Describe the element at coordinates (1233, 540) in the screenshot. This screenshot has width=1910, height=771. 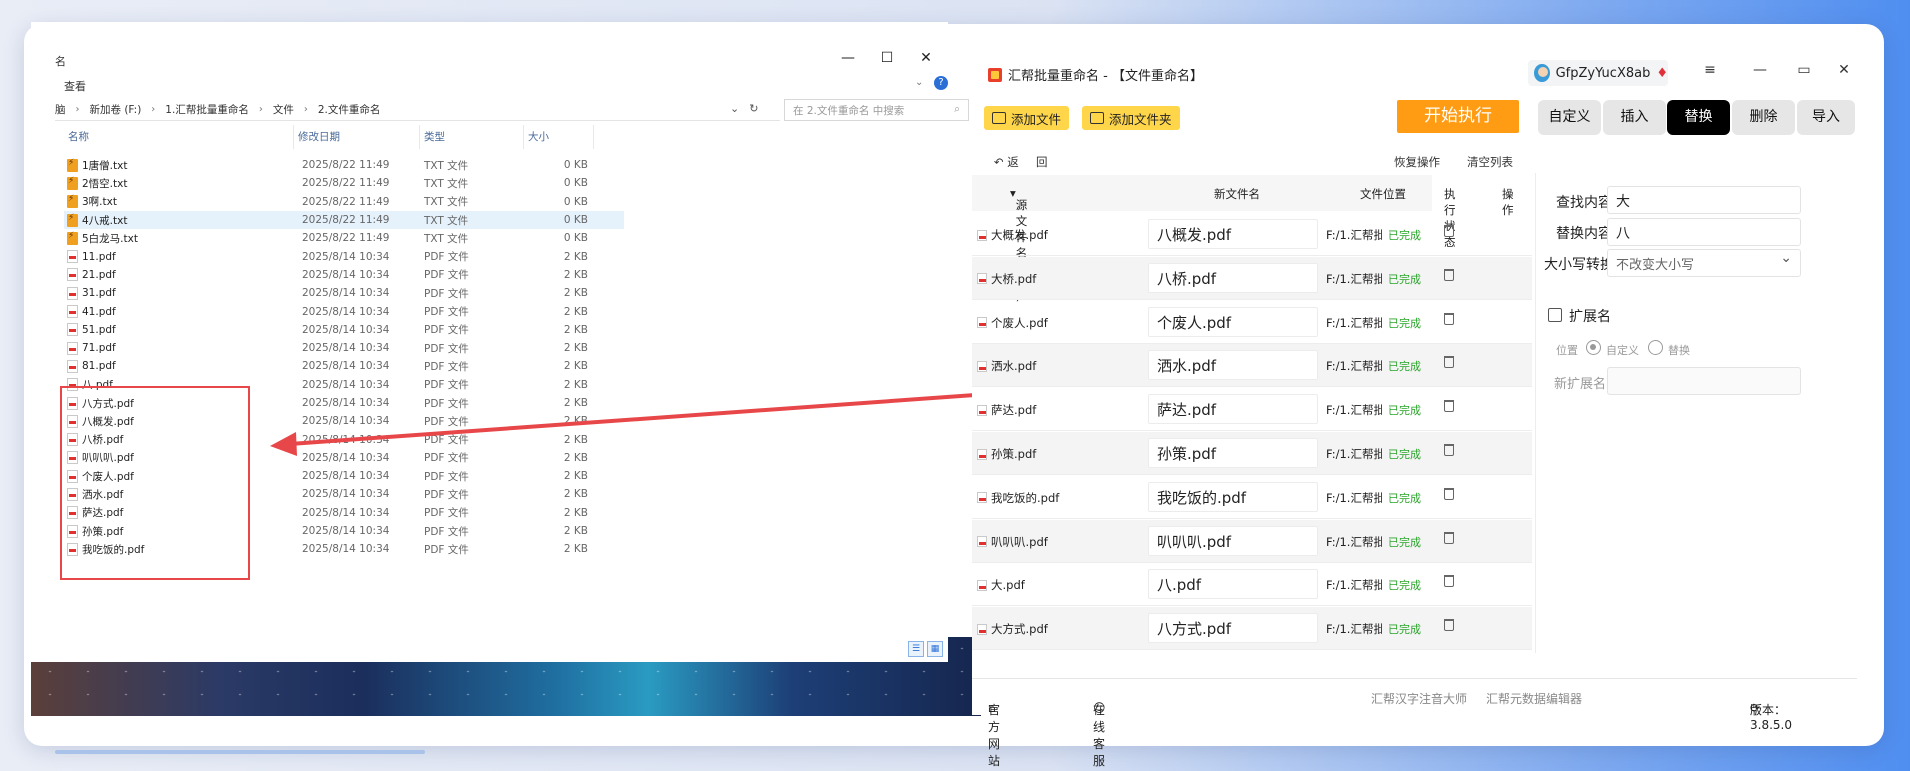
I see `new-name-field: 叭叭叭.pdf` at that location.